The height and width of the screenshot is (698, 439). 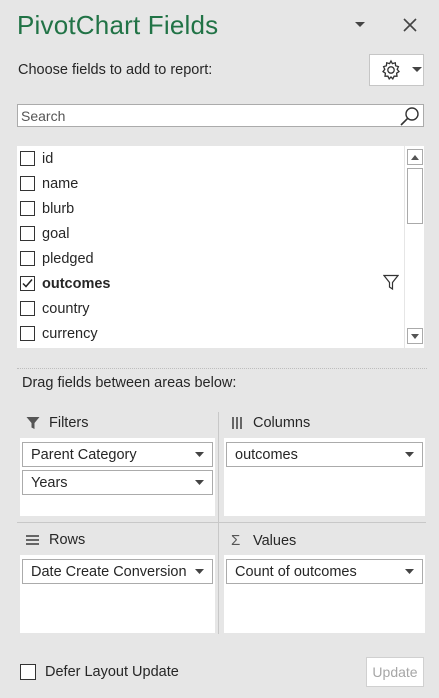 I want to click on pill-label: Years, so click(x=49, y=482).